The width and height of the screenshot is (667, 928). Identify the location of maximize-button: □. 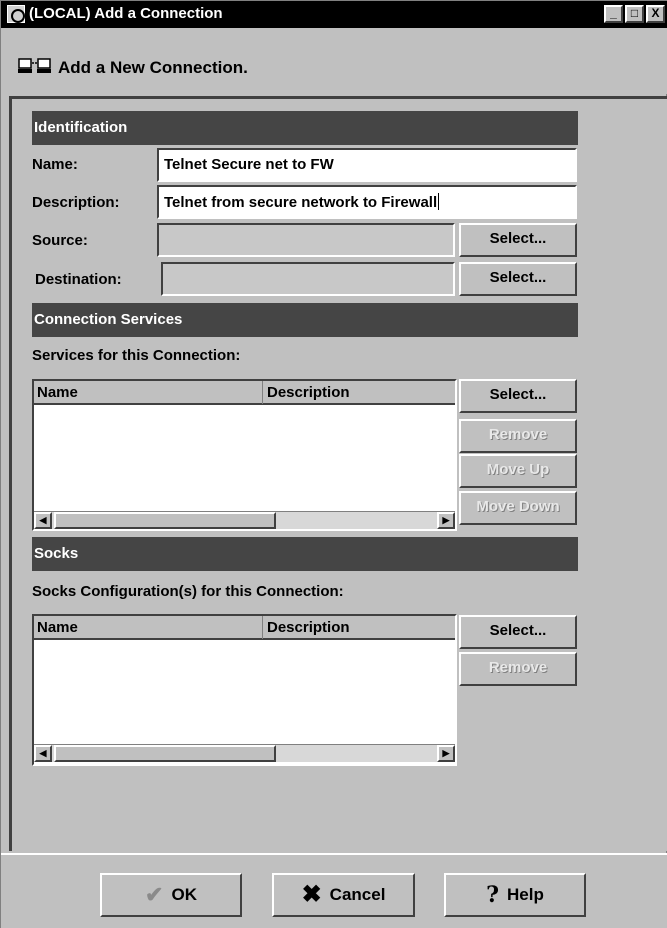
(634, 14).